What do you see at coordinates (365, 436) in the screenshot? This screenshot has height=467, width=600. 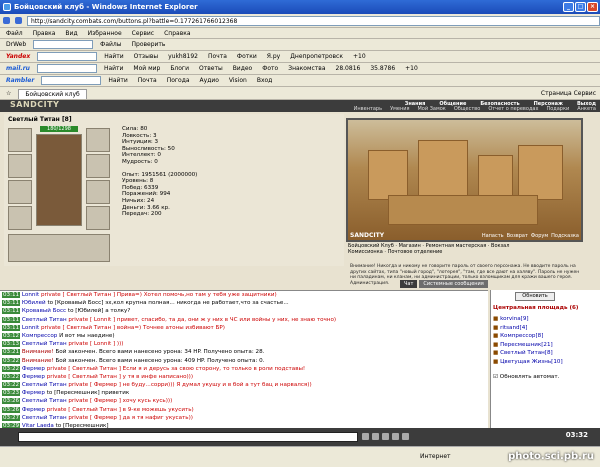 I see `smile-icon` at bounding box center [365, 436].